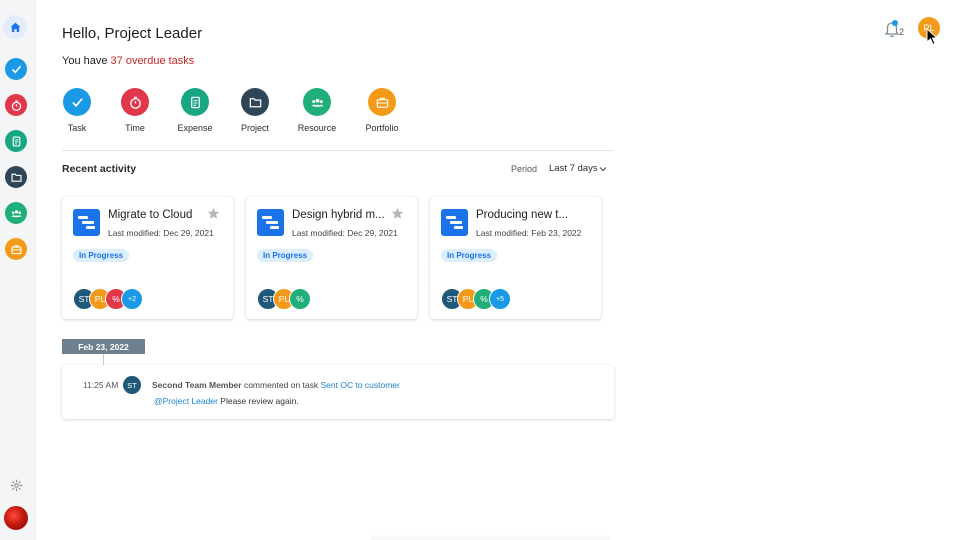 The width and height of the screenshot is (960, 540). What do you see at coordinates (197, 385) in the screenshot?
I see `activity-author: Second Team Member` at bounding box center [197, 385].